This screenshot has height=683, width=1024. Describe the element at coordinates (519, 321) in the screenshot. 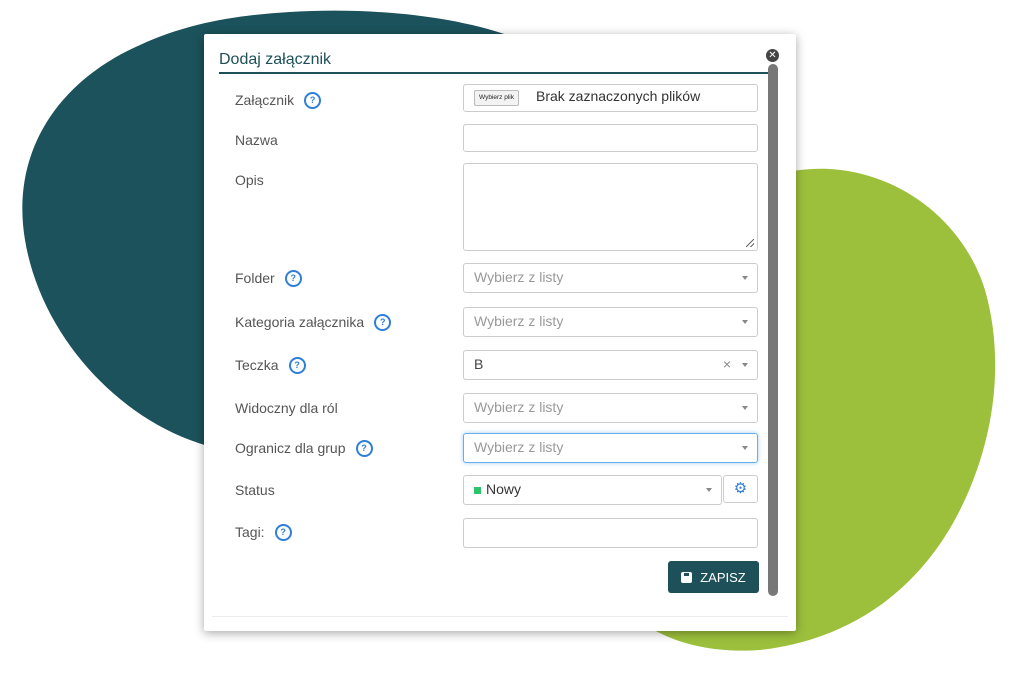

I see `category-placeholder: Wybierz z listy` at that location.